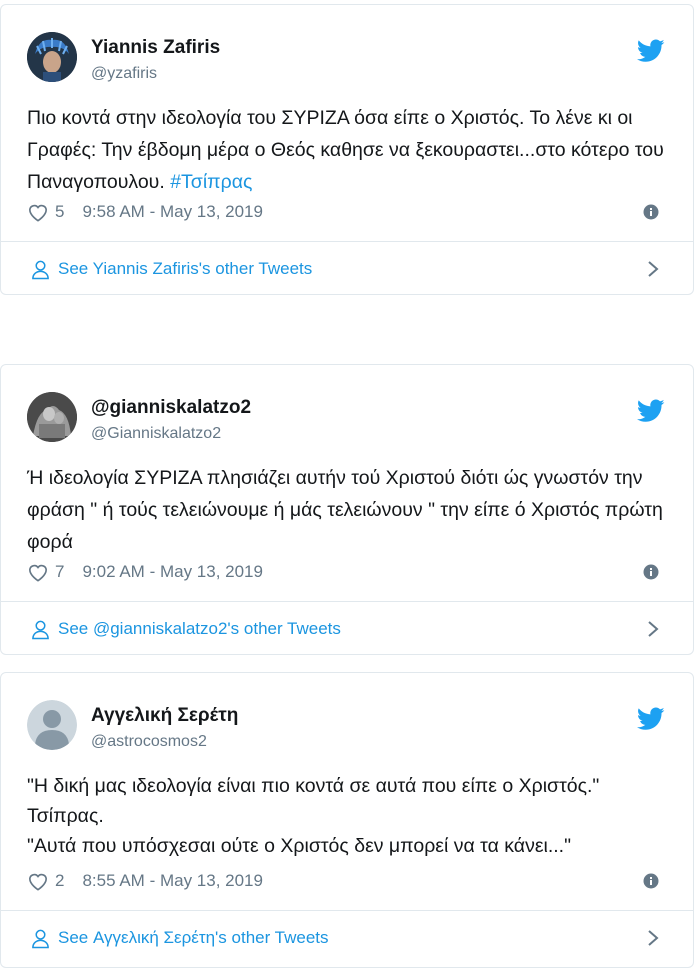  I want to click on see-other-tweets-label: See Αγγελική Σερέτη's other Tweets, so click(193, 938).